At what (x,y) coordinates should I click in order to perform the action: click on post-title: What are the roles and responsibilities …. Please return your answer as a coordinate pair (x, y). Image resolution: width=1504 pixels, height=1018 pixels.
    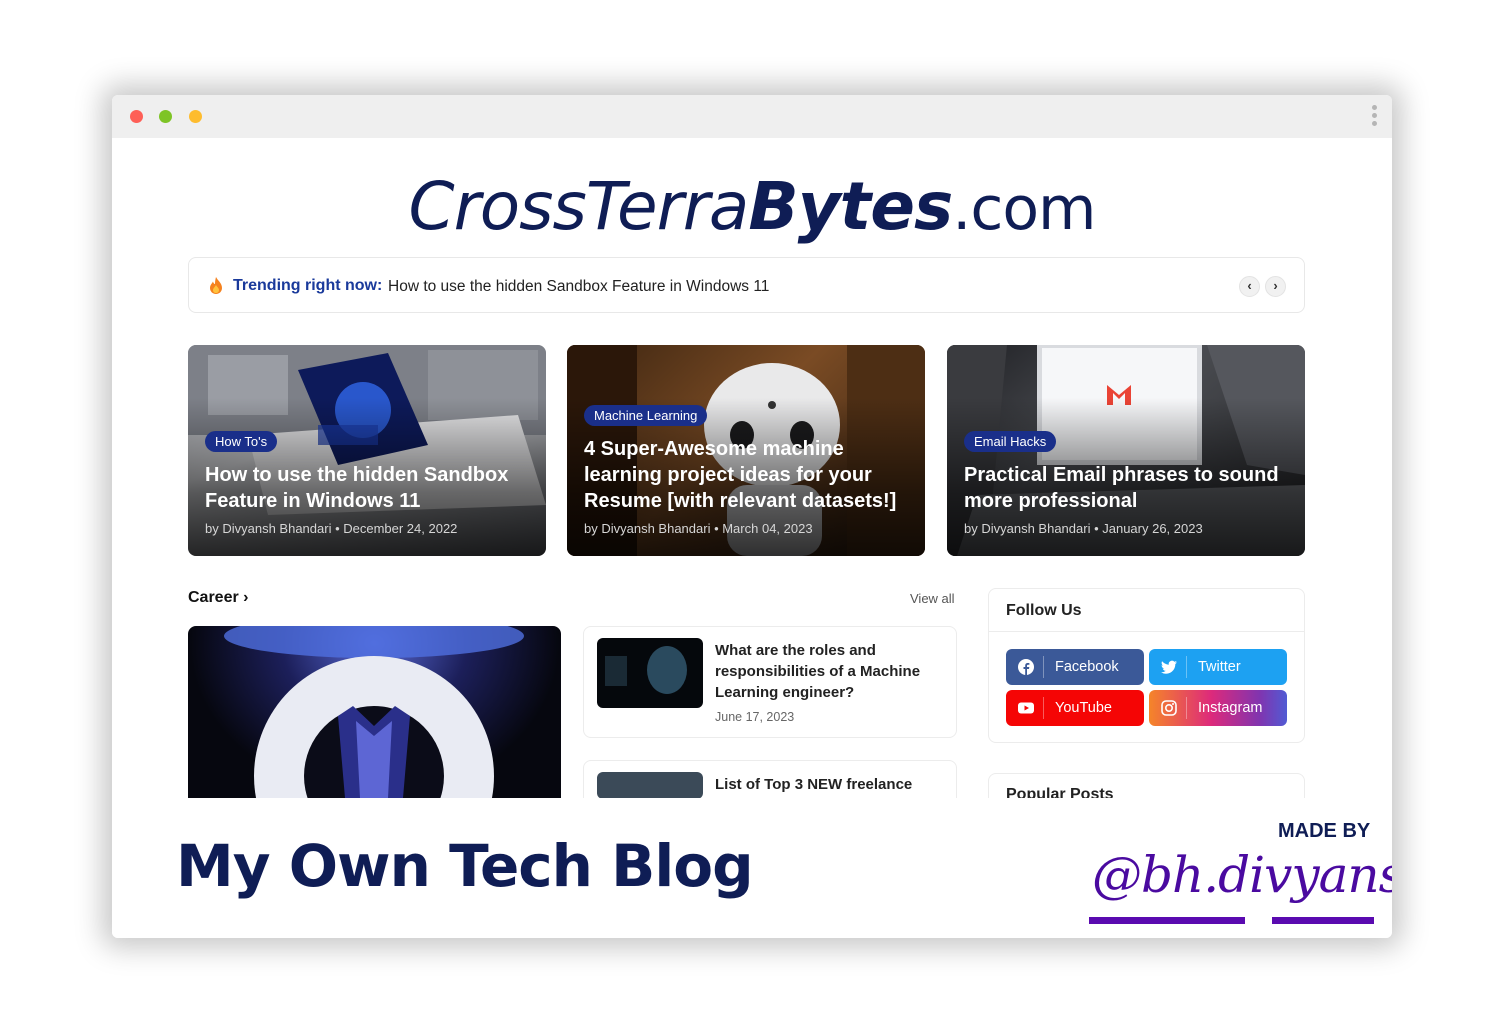
    Looking at the image, I should click on (829, 671).